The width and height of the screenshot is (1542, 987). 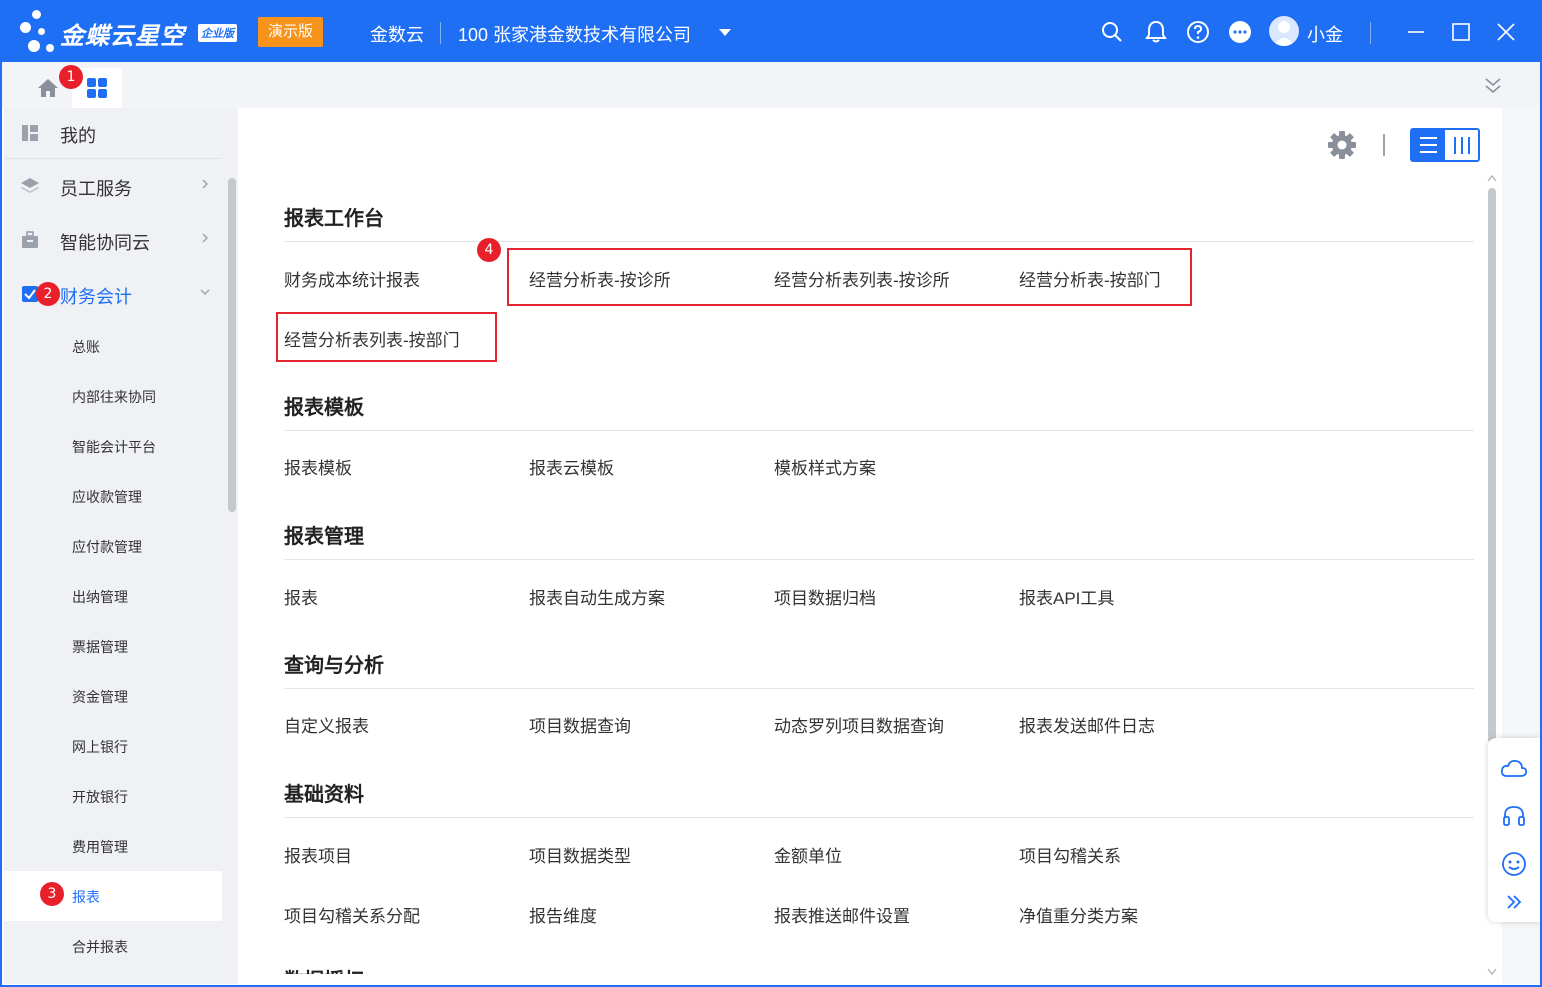 I want to click on username: 小金, so click(x=1325, y=34).